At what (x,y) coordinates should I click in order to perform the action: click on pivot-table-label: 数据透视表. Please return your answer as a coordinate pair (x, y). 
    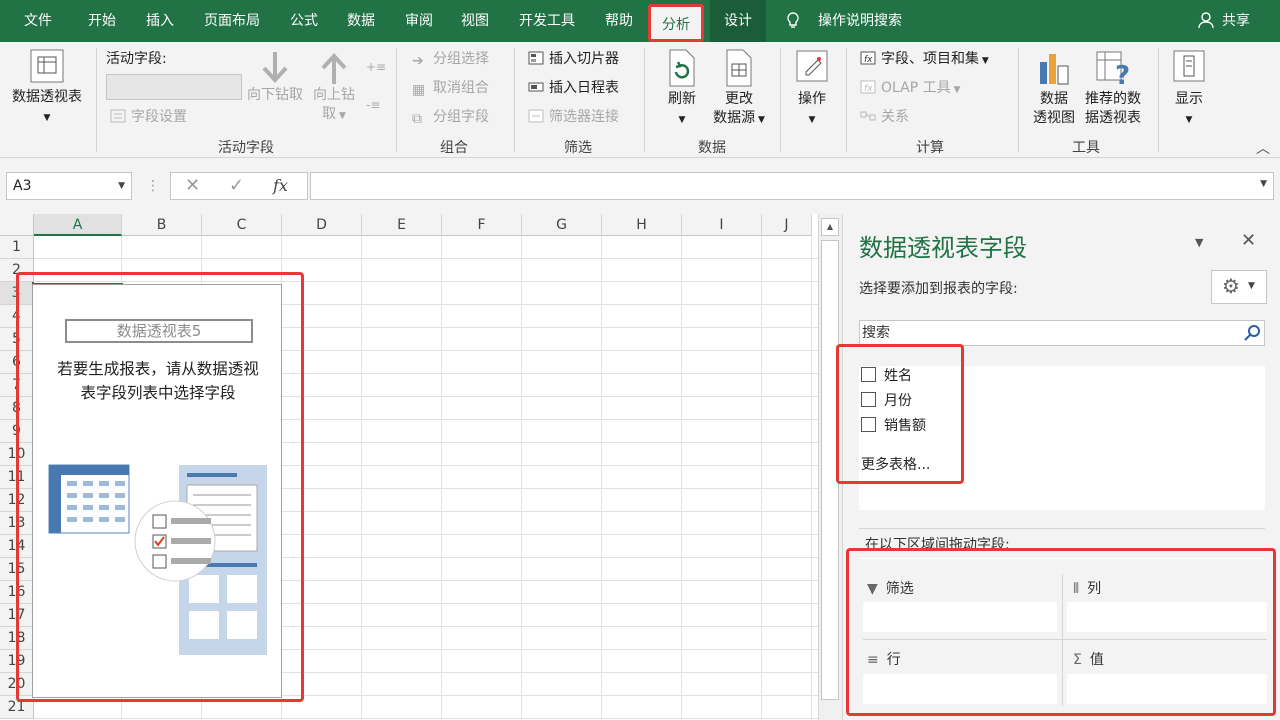
    Looking at the image, I should click on (47, 97).